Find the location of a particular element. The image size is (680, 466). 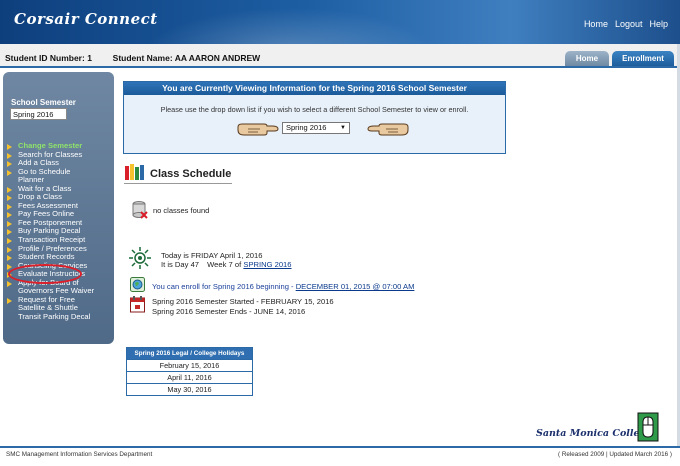

sun-icon is located at coordinates (140, 258).